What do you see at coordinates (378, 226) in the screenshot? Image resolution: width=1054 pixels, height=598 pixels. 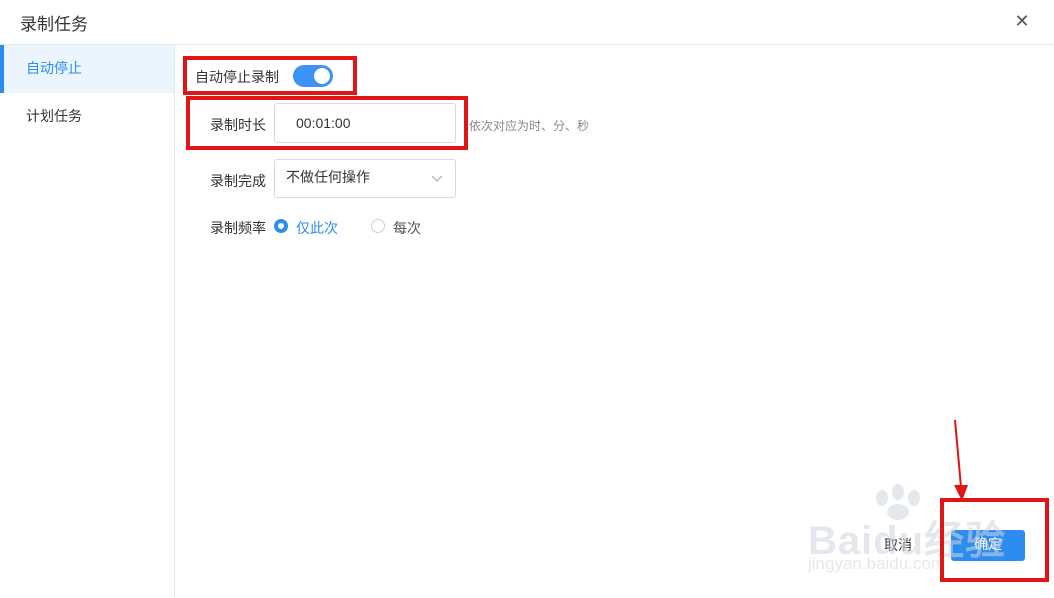 I see `radio-every-time` at bounding box center [378, 226].